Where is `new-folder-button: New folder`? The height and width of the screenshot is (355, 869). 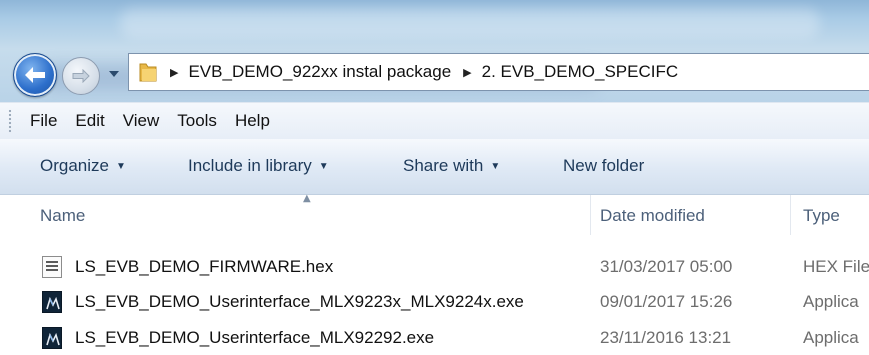 new-folder-button: New folder is located at coordinates (603, 166).